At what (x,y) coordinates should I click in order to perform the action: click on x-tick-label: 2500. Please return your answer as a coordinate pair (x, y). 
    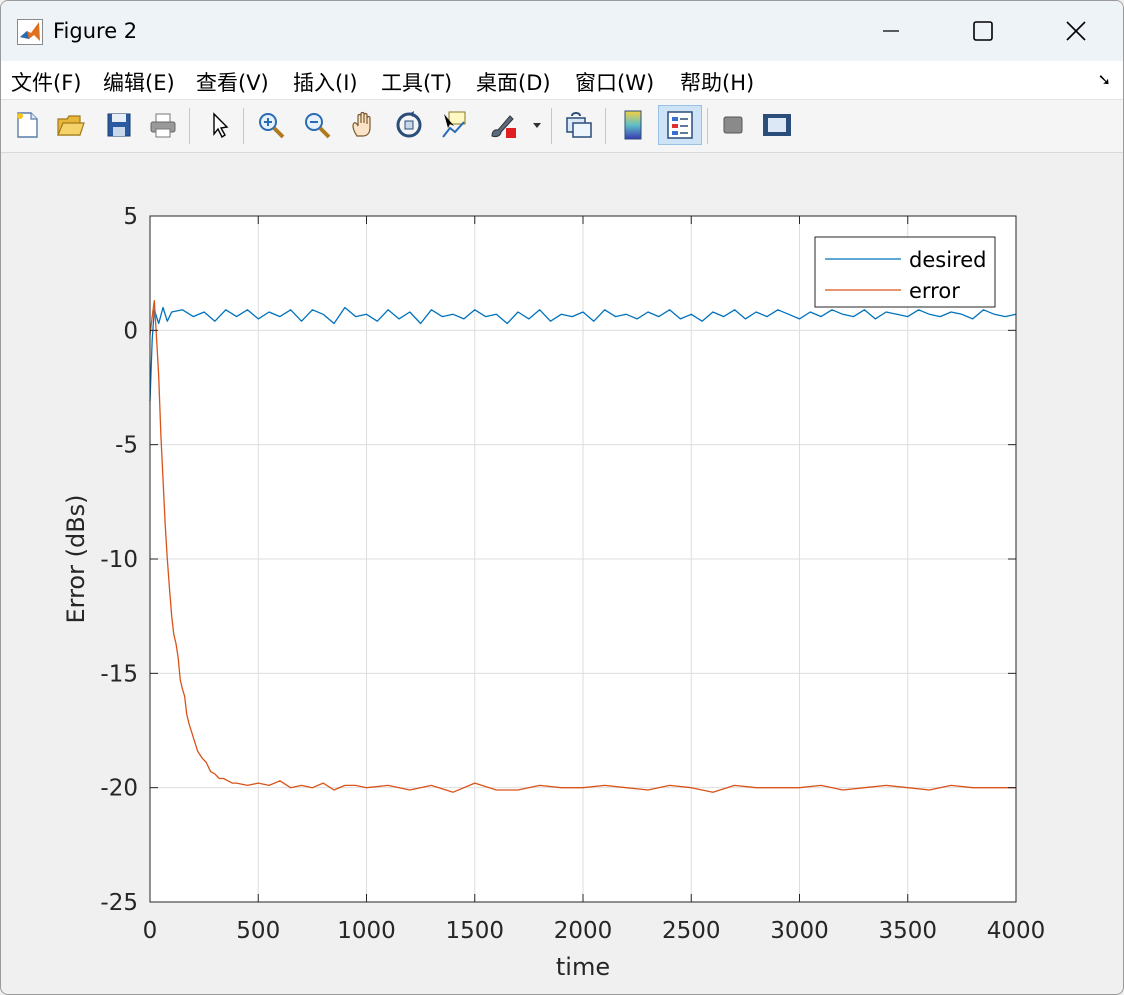
    Looking at the image, I should click on (691, 931).